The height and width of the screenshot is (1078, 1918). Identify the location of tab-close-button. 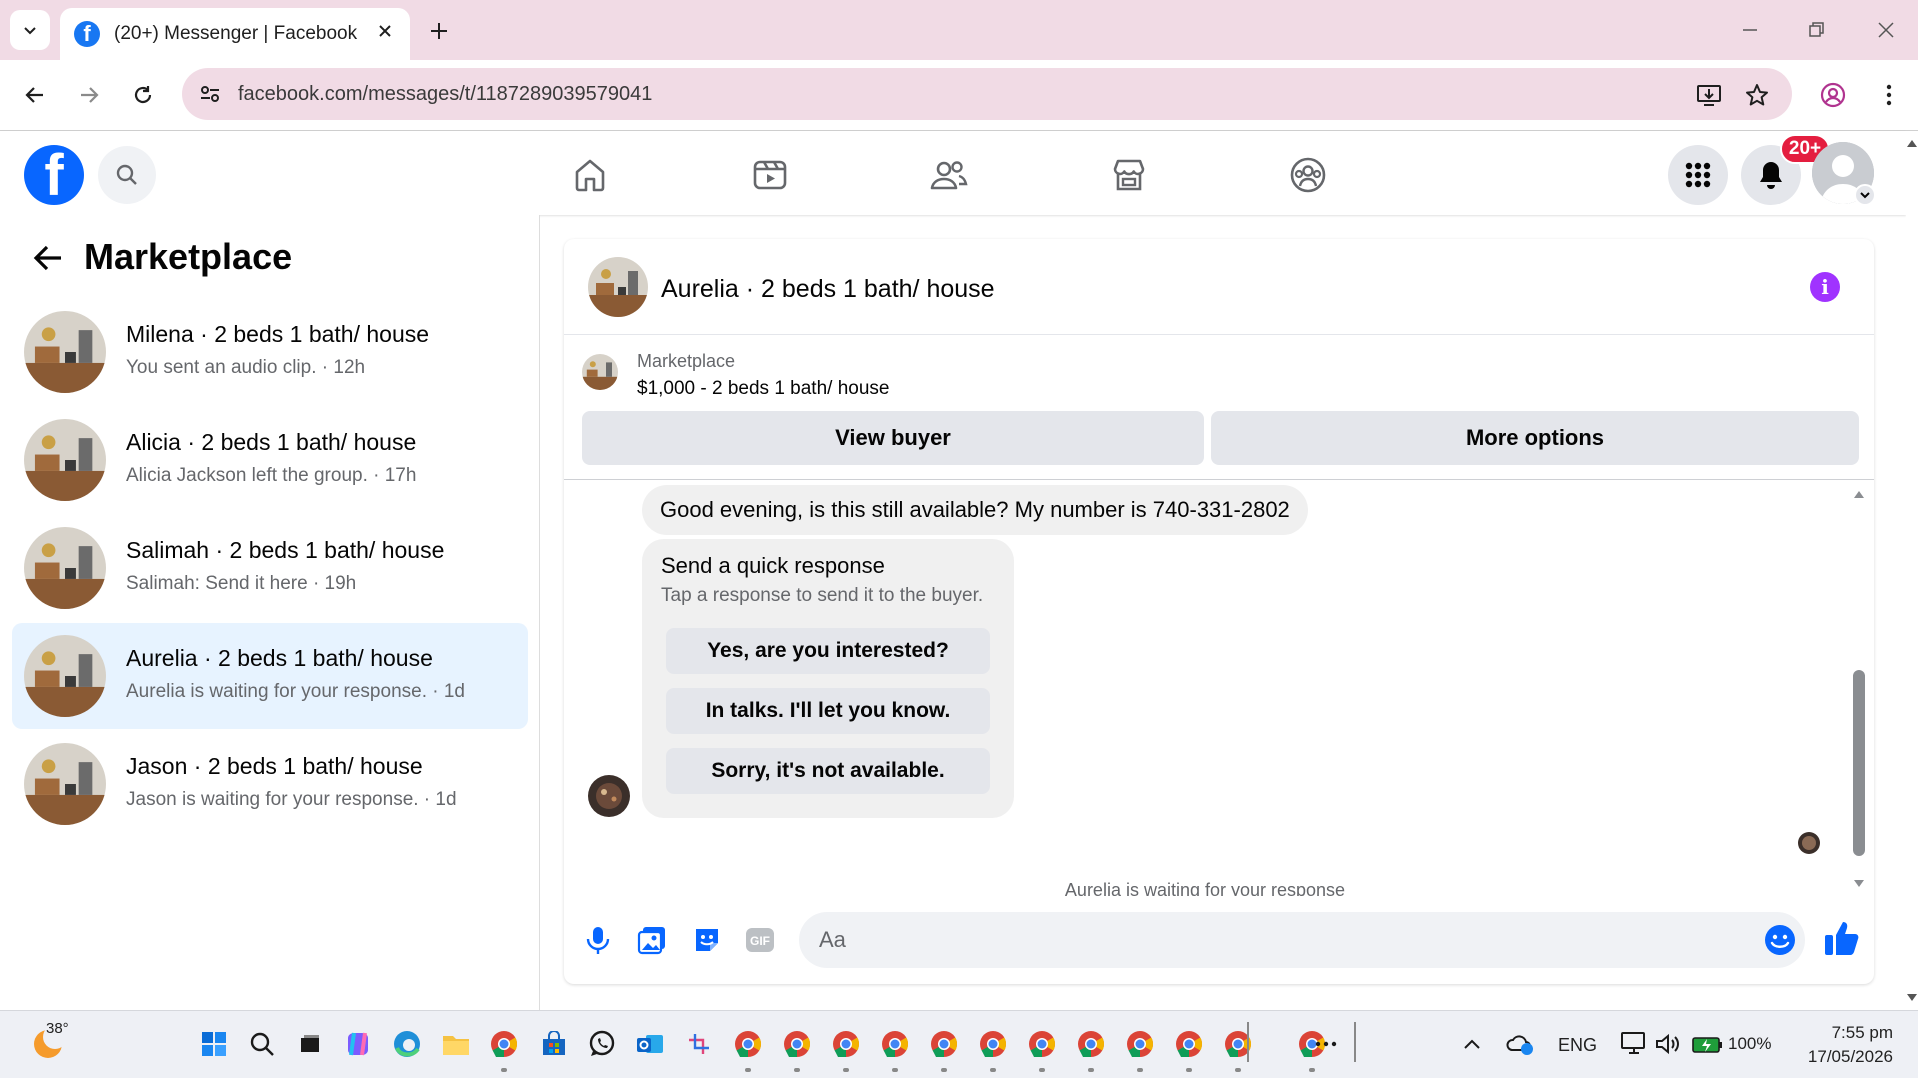
(385, 31).